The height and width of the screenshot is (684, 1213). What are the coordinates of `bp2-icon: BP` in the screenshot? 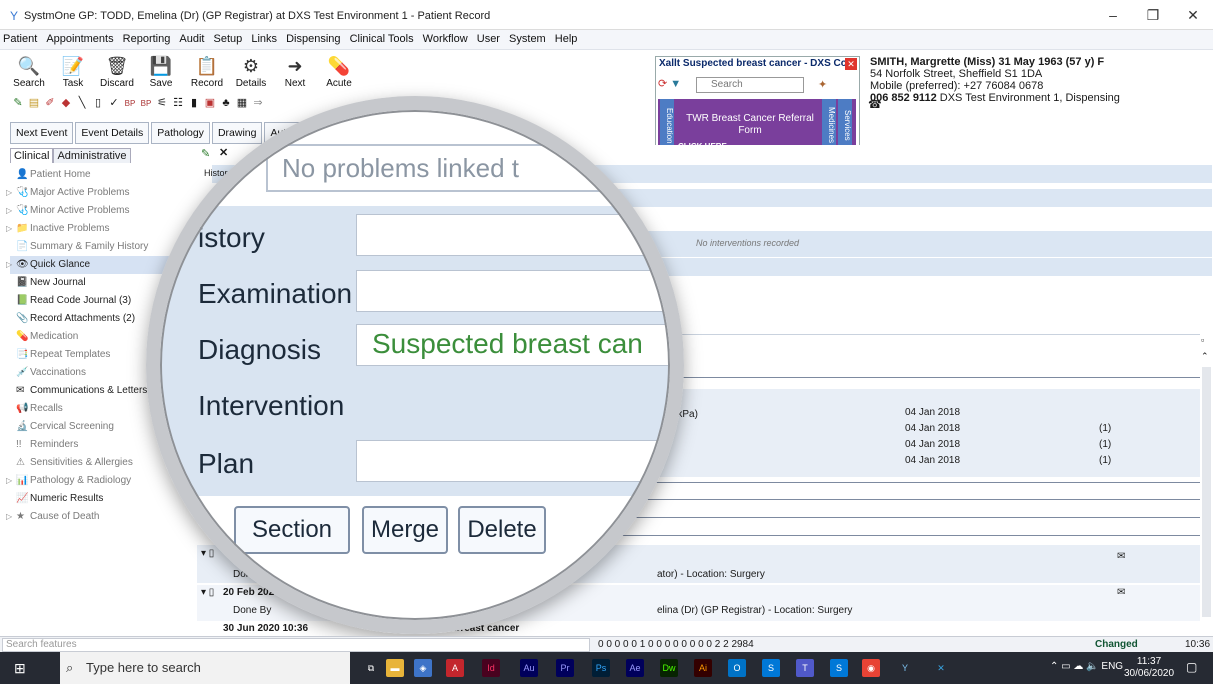 It's located at (146, 103).